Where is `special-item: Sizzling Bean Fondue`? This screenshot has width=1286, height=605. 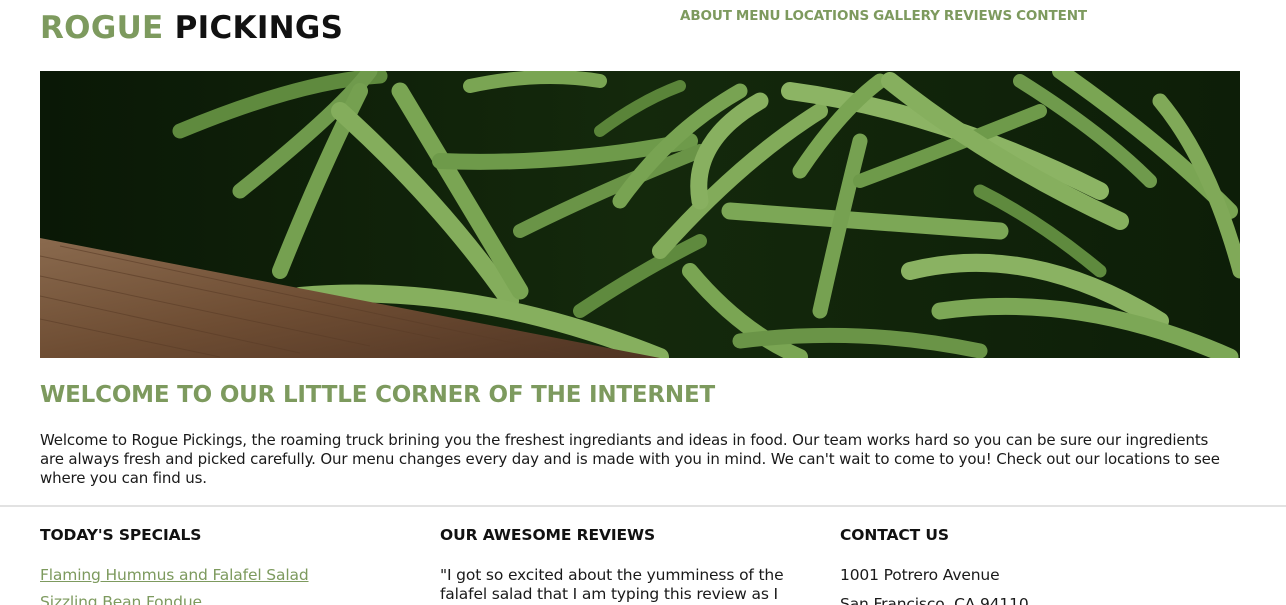
special-item: Sizzling Bean Fondue is located at coordinates (230, 599).